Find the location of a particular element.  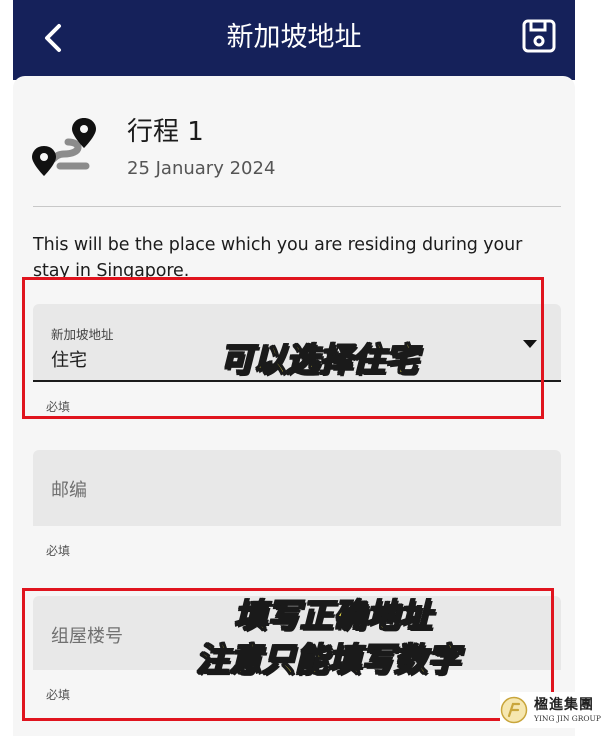

postal-code-placeholder: 邮编 is located at coordinates (69, 490).